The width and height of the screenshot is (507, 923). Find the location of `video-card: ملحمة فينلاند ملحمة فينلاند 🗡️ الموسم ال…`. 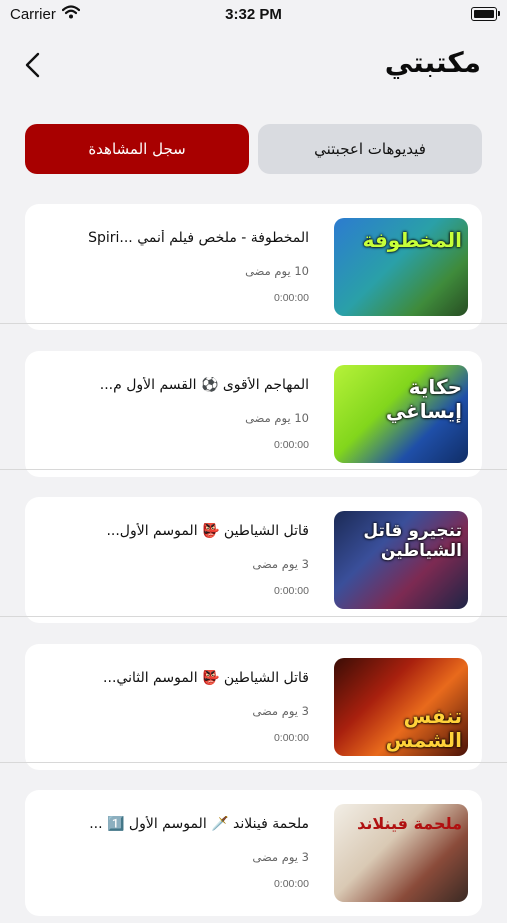

video-card: ملحمة فينلاند ملحمة فينلاند 🗡️ الموسم ال… is located at coordinates (253, 853).